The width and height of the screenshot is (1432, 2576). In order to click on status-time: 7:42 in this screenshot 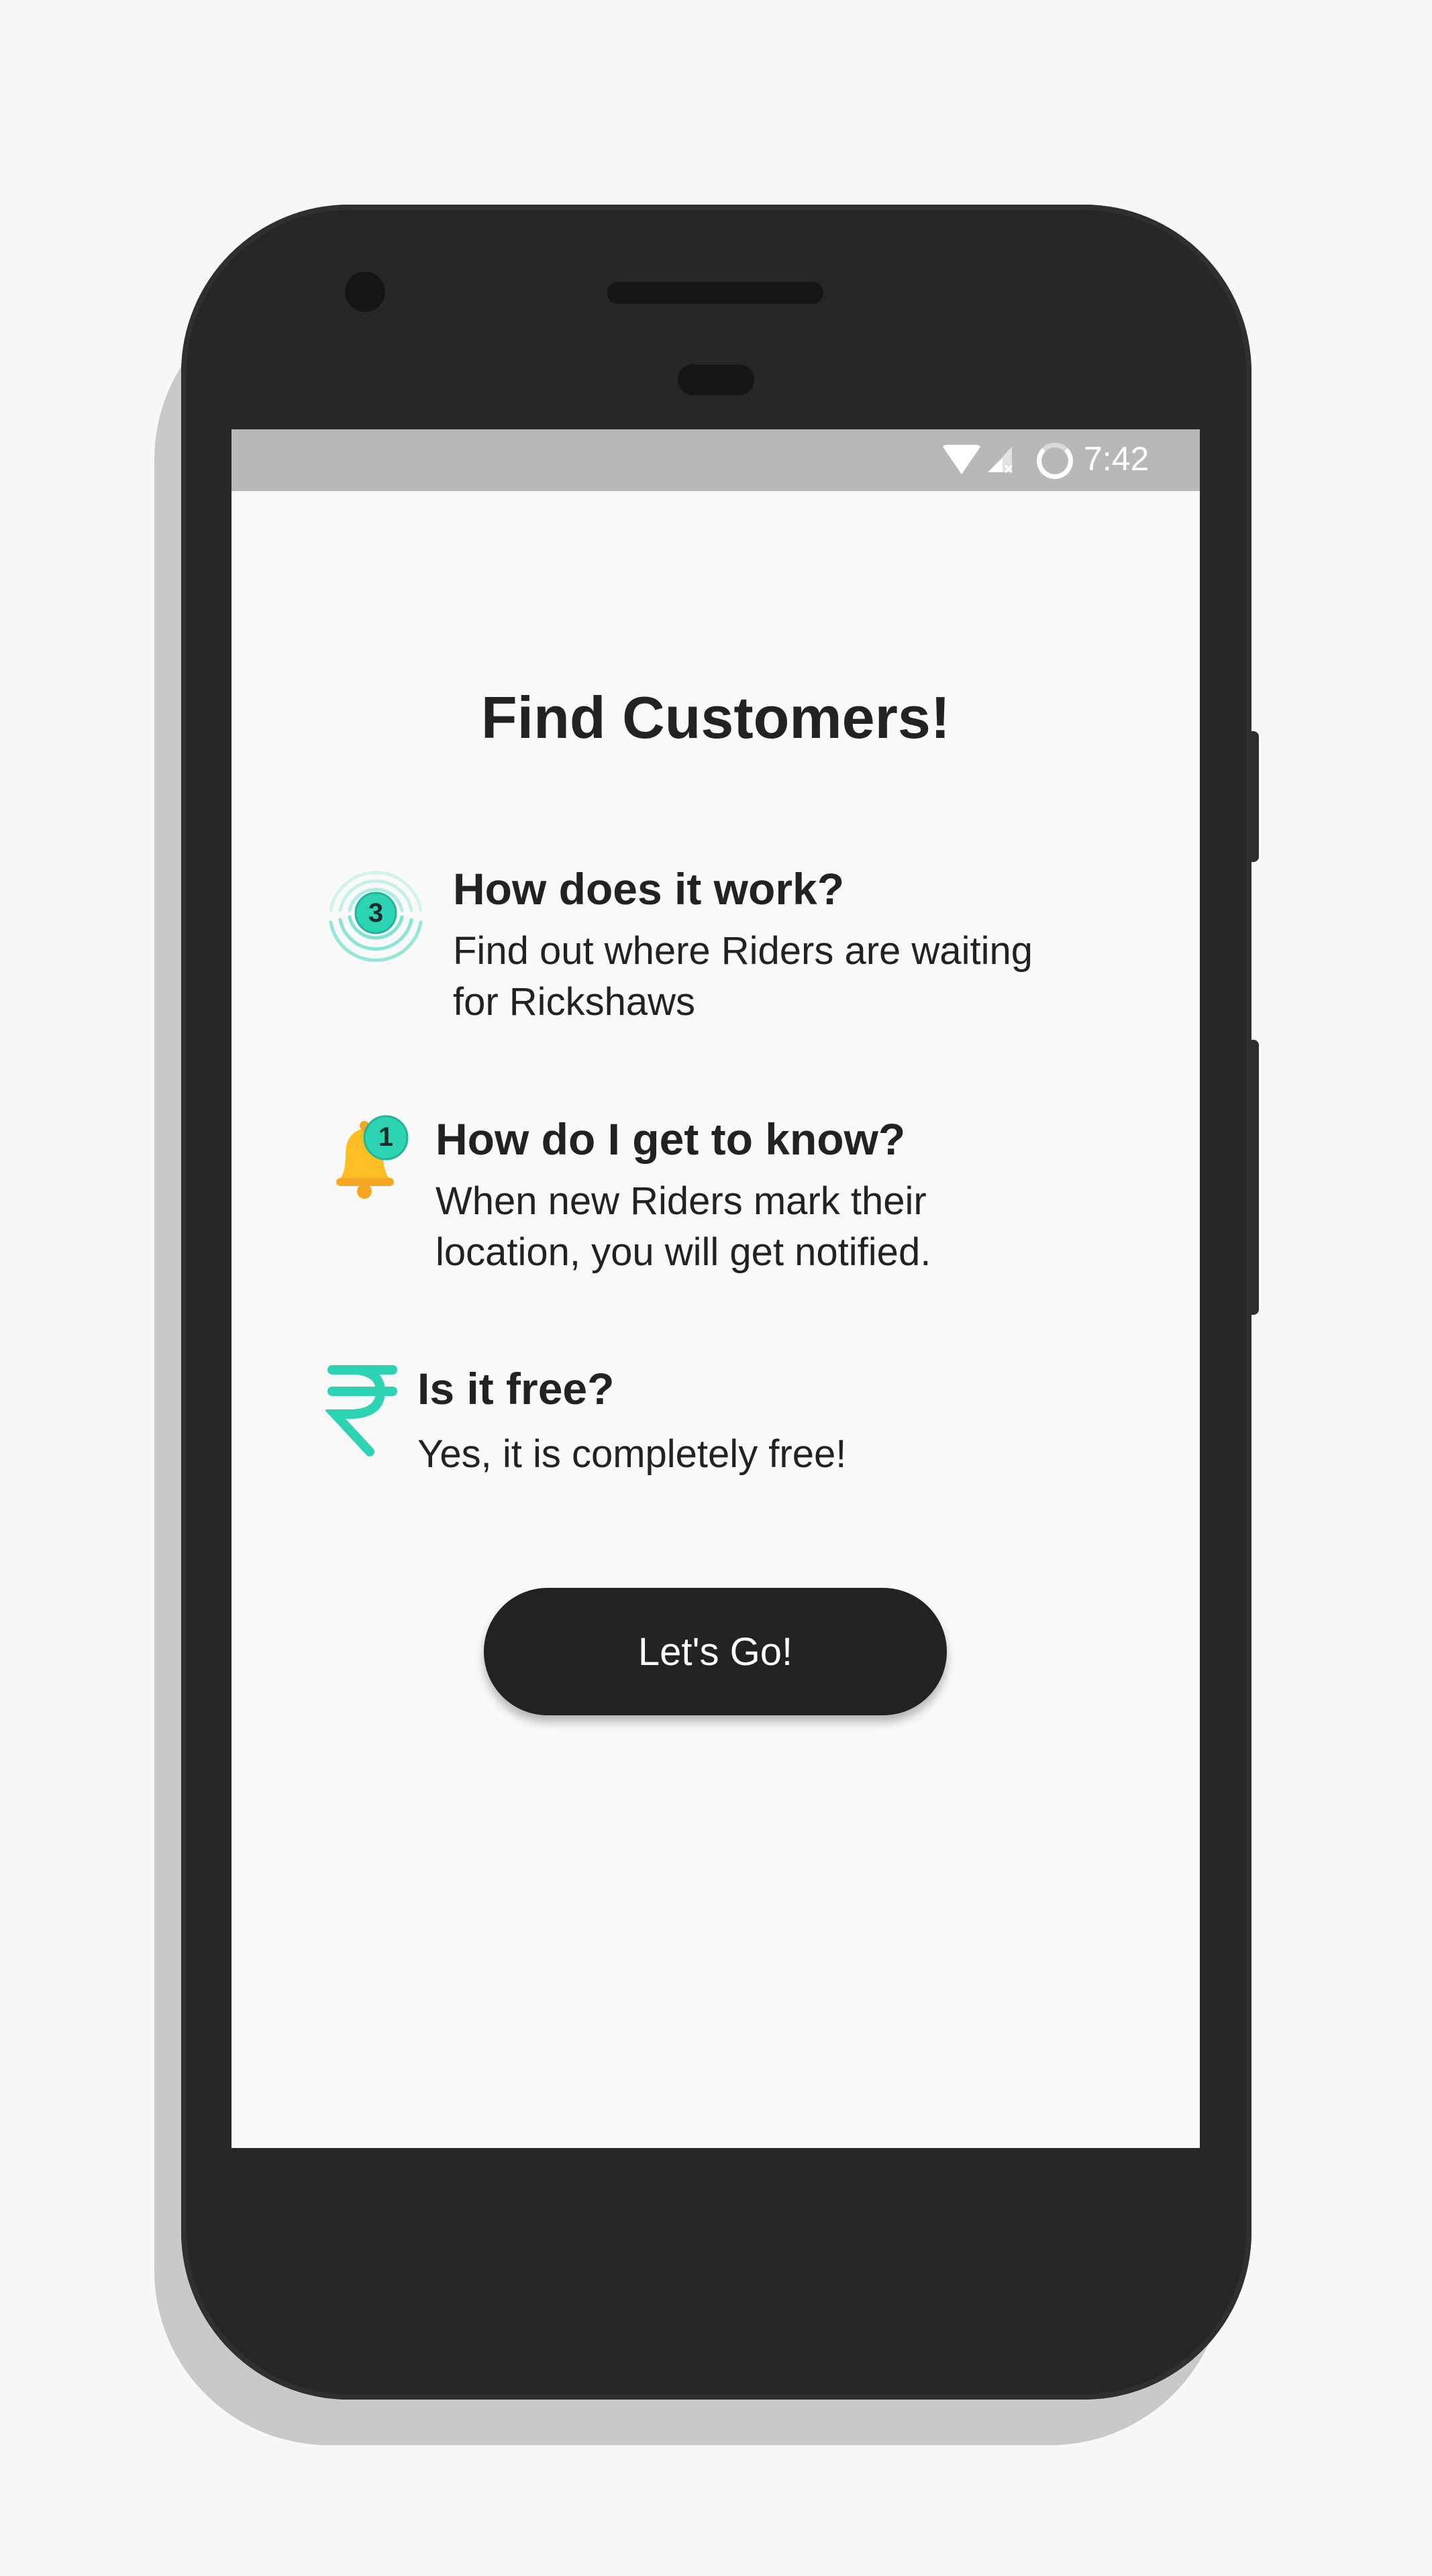, I will do `click(1116, 459)`.